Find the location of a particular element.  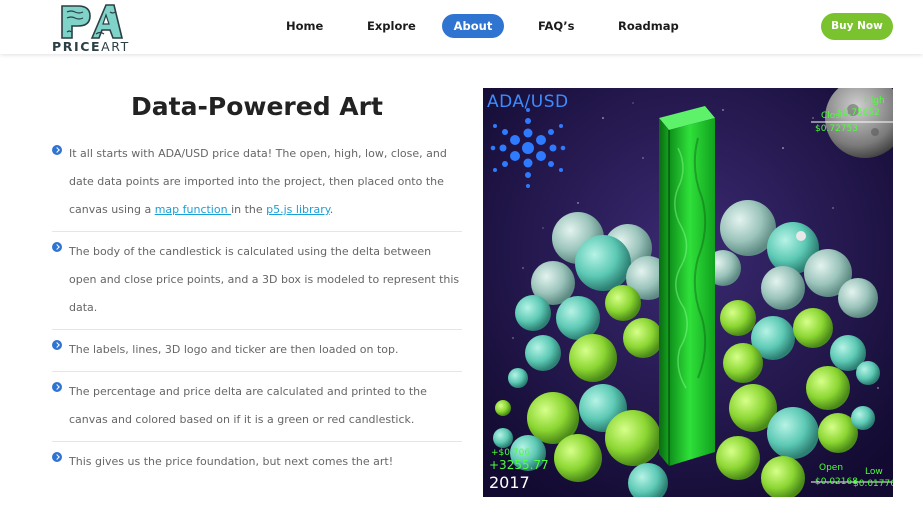

high-label: High is located at coordinates (874, 101).